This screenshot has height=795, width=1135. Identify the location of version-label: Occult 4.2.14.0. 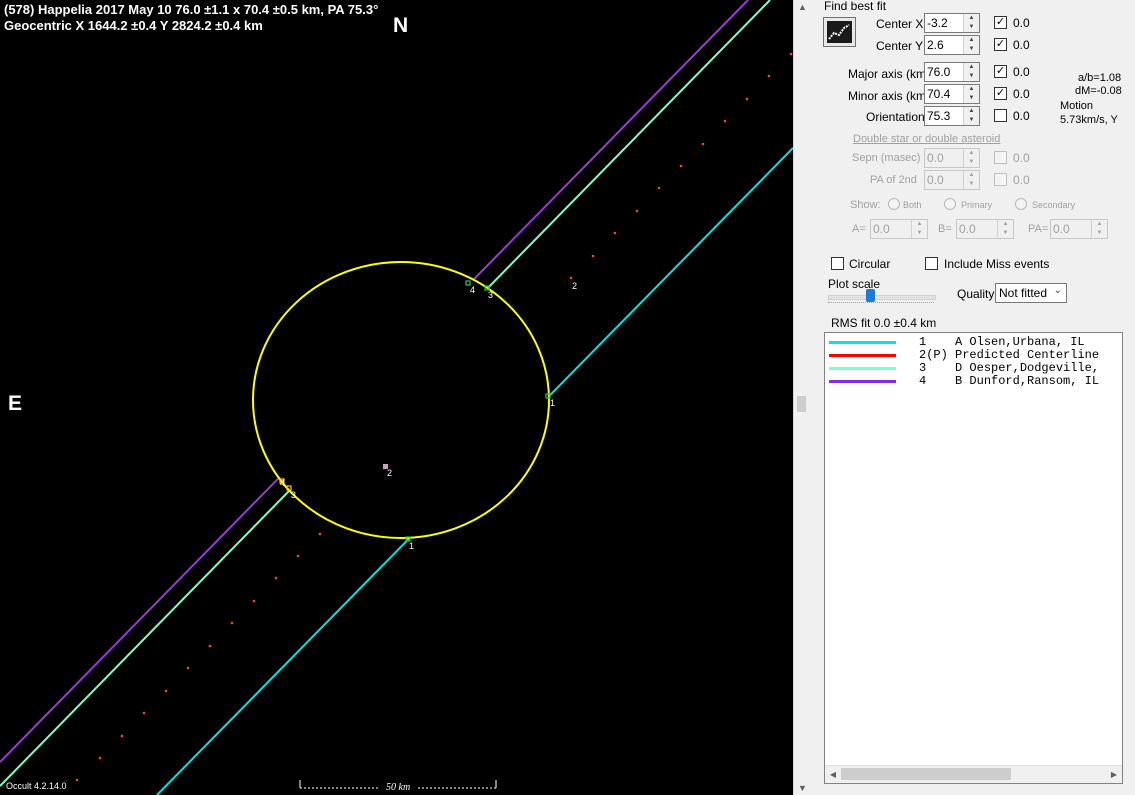
(36, 786).